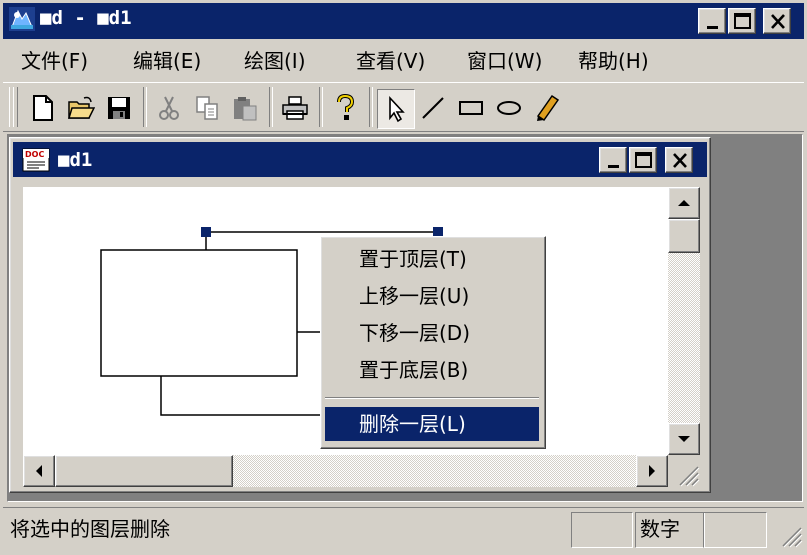 The height and width of the screenshot is (555, 807). Describe the element at coordinates (43, 108) in the screenshot. I see `new-icon` at that location.